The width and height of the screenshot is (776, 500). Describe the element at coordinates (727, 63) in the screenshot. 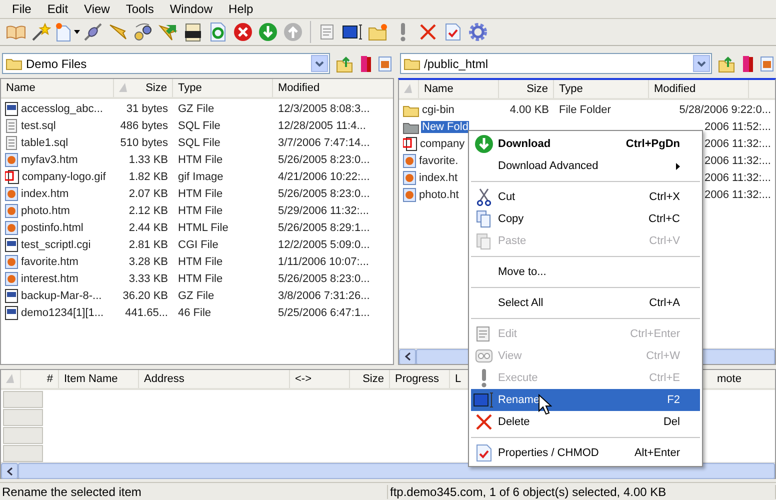

I see `folder-up-icon` at that location.